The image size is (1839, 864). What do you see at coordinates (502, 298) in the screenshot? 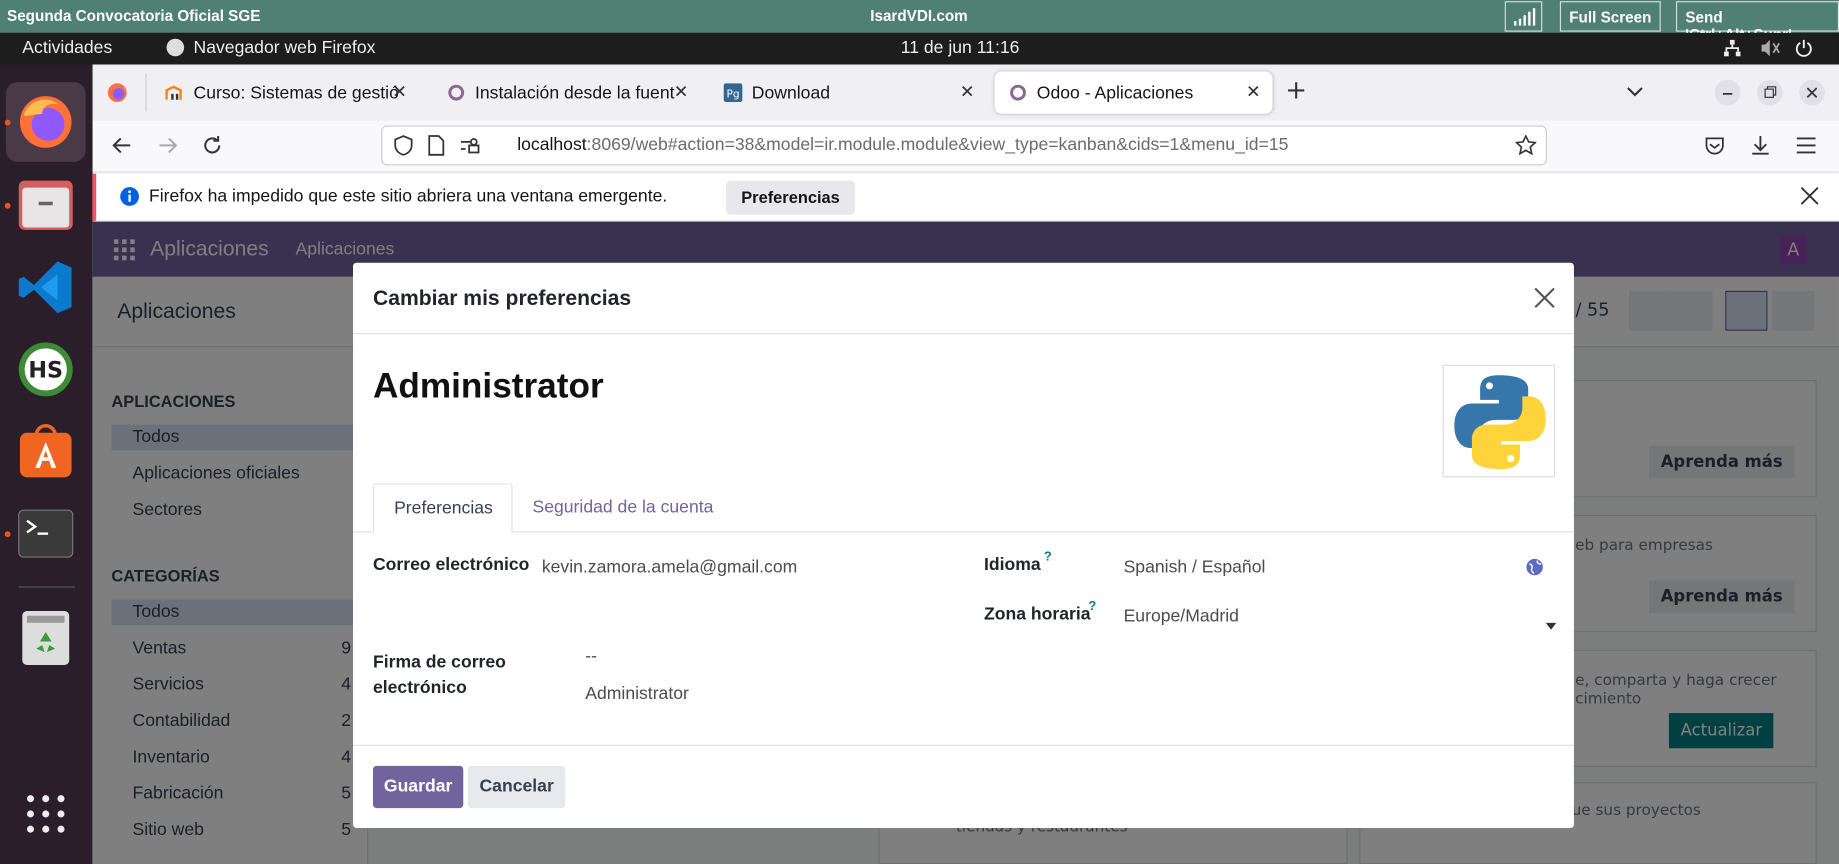
I see `dialog-title: Cambiar mis preferencias` at bounding box center [502, 298].